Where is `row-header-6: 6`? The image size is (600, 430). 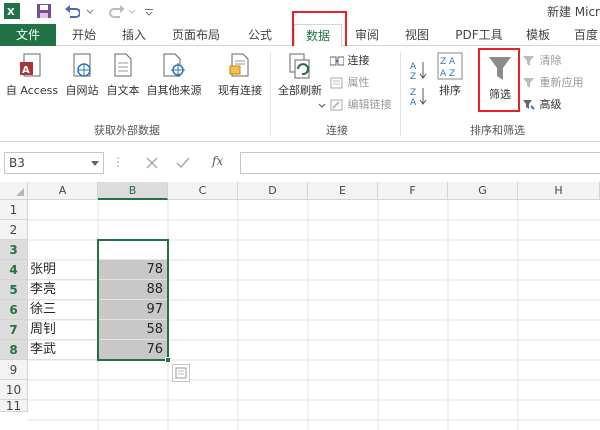 row-header-6: 6 is located at coordinates (14, 310).